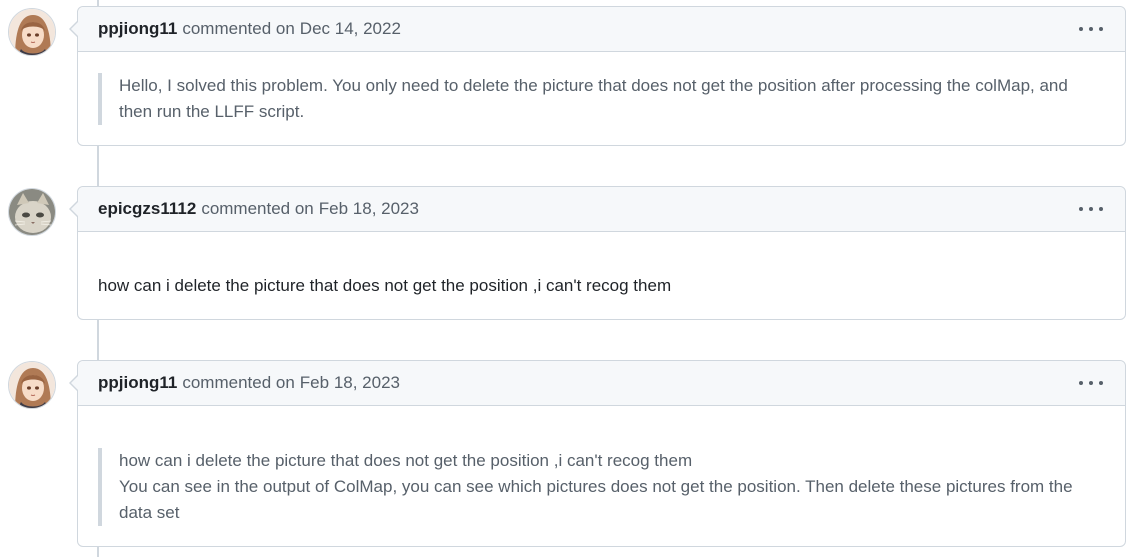  I want to click on comment-date-link: Dec 14, 2022, so click(350, 29).